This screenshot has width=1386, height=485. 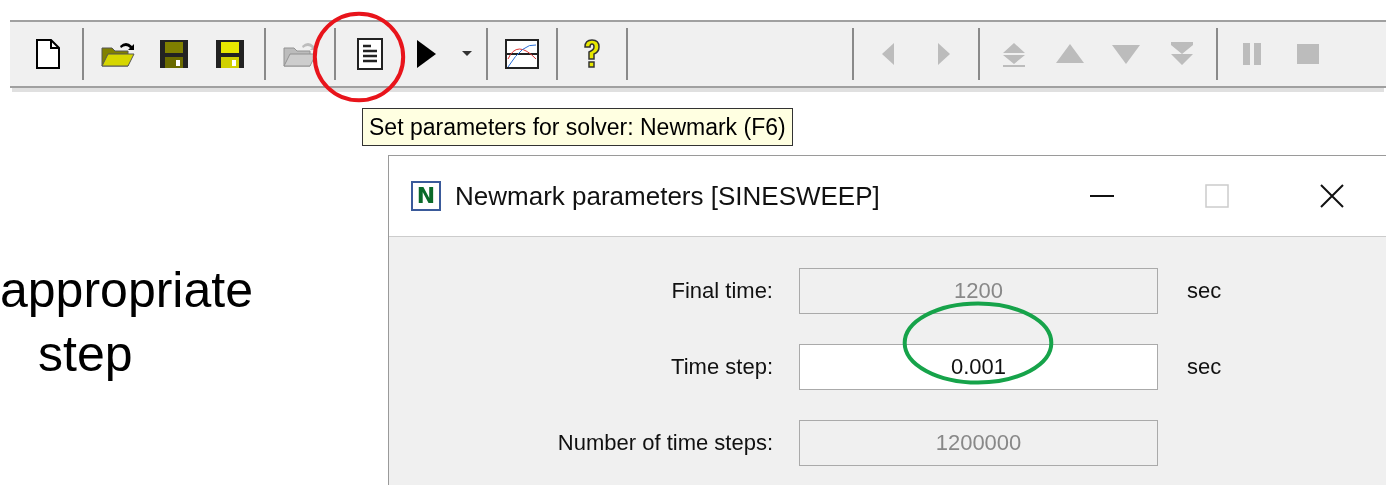 I want to click on field-label: Final time:, so click(x=721, y=291).